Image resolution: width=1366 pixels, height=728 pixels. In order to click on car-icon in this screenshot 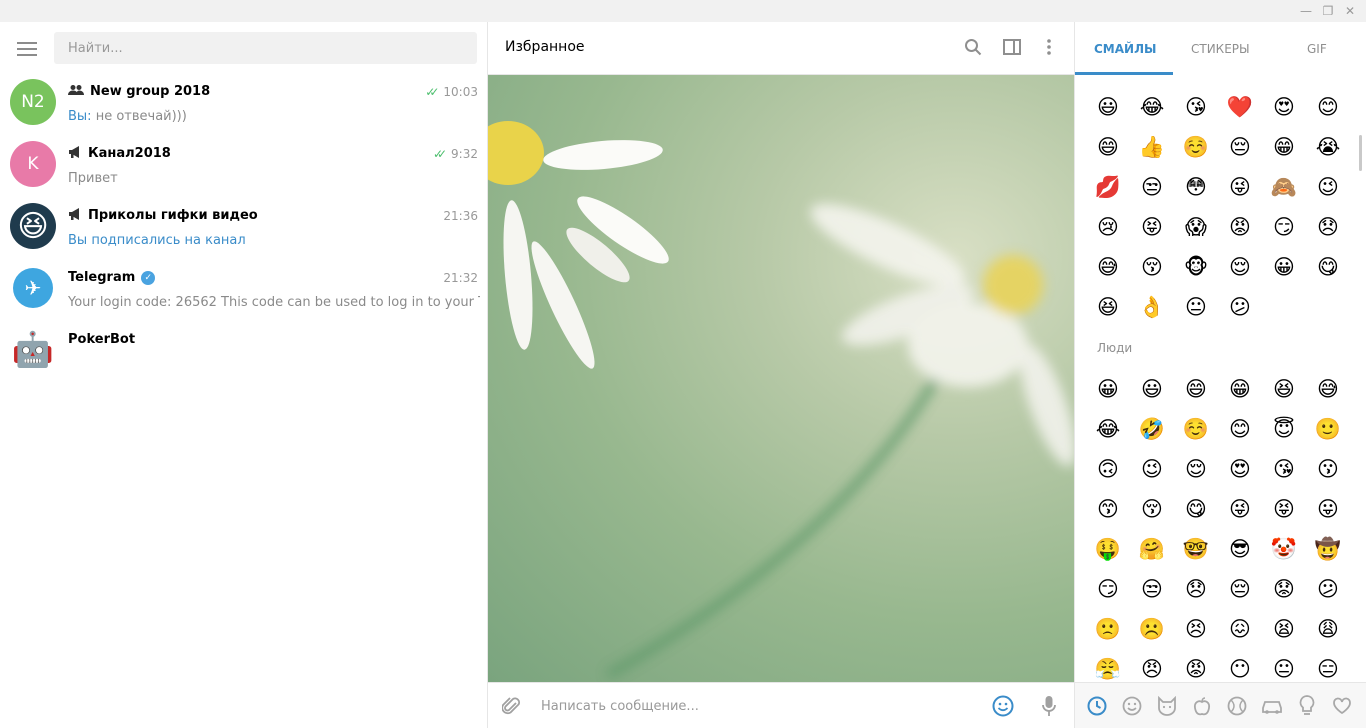, I will do `click(1272, 706)`.